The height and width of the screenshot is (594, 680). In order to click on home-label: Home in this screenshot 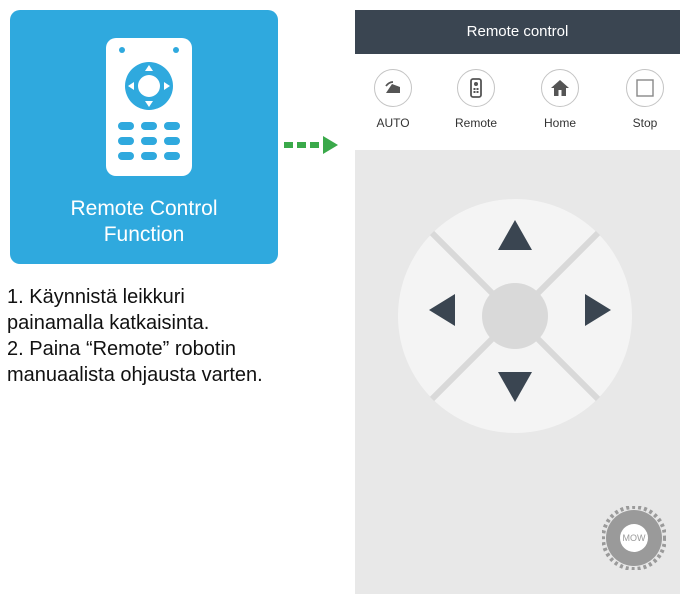, I will do `click(559, 123)`.